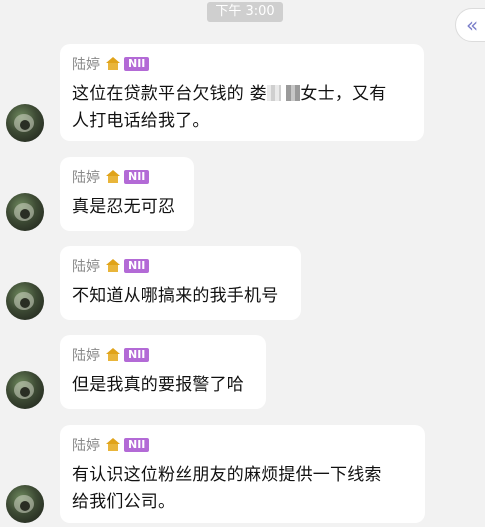 Image resolution: width=485 pixels, height=527 pixels. What do you see at coordinates (163, 372) in the screenshot?
I see `message-bubble: 陆婷 NII 但是我真的要报警了哈` at bounding box center [163, 372].